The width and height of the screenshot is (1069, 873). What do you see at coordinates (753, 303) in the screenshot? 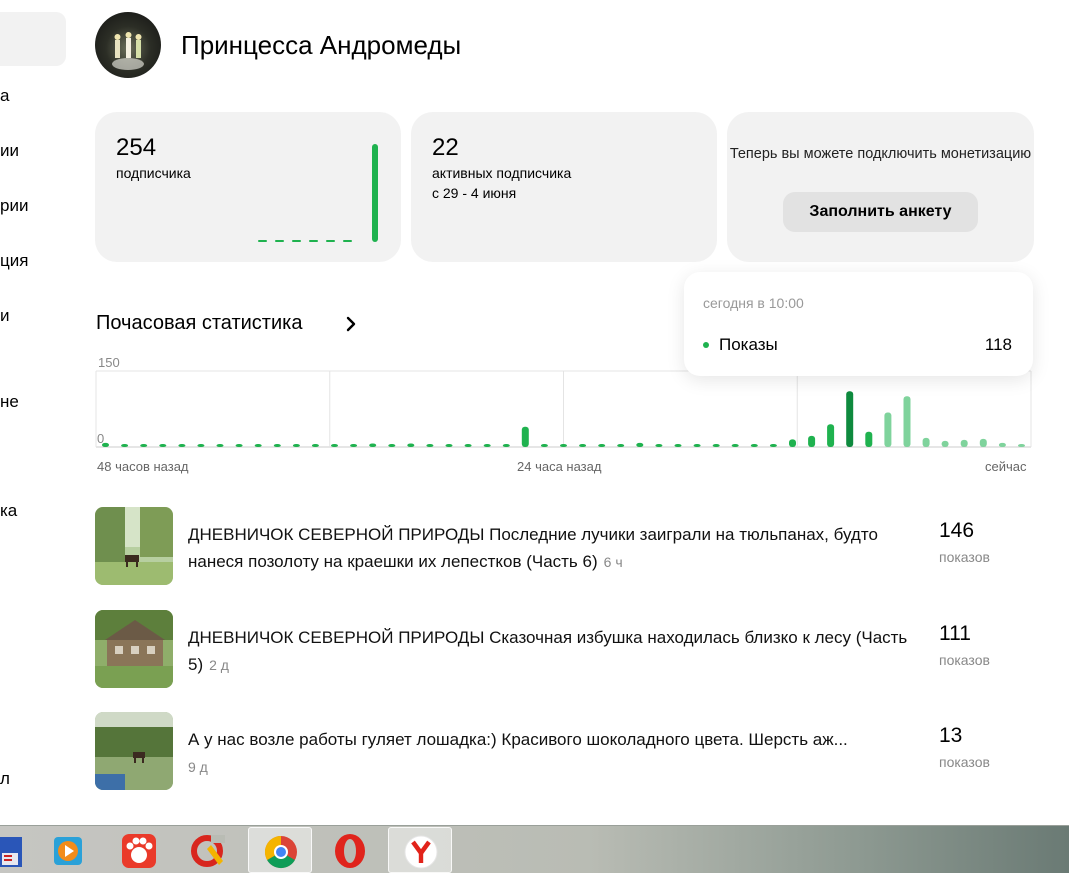
I see `tooltip-time: сегодня в 10:00` at bounding box center [753, 303].